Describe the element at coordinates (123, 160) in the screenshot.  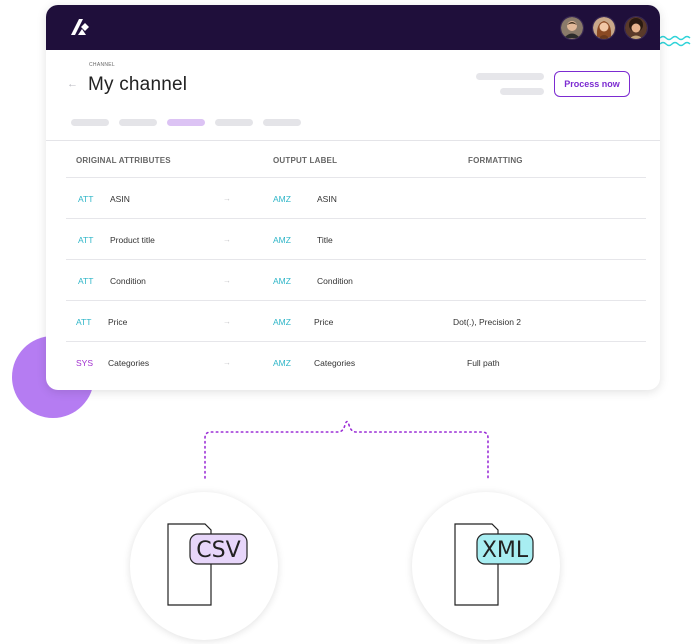
I see `column-header: ORIGINAL ATTRIBUTES` at that location.